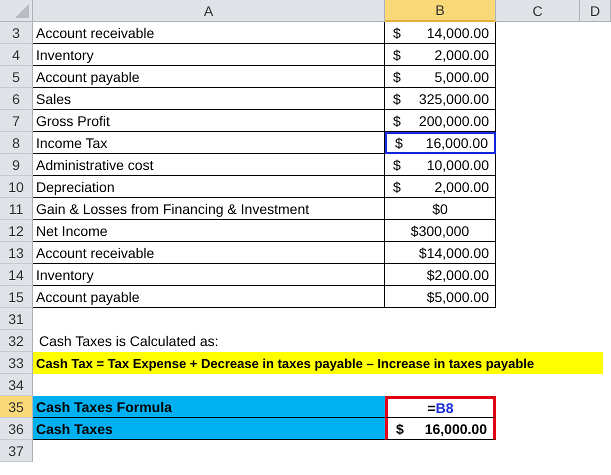 The width and height of the screenshot is (611, 475). What do you see at coordinates (16, 231) in the screenshot?
I see `row-header: 12` at bounding box center [16, 231].